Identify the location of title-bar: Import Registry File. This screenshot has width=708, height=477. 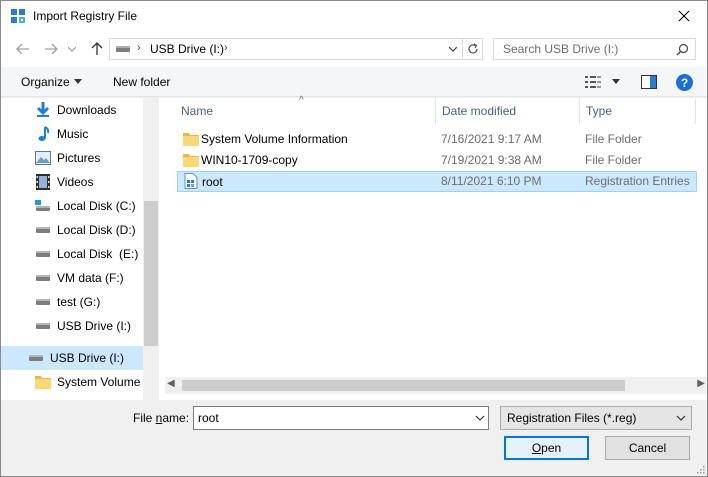
(354, 16).